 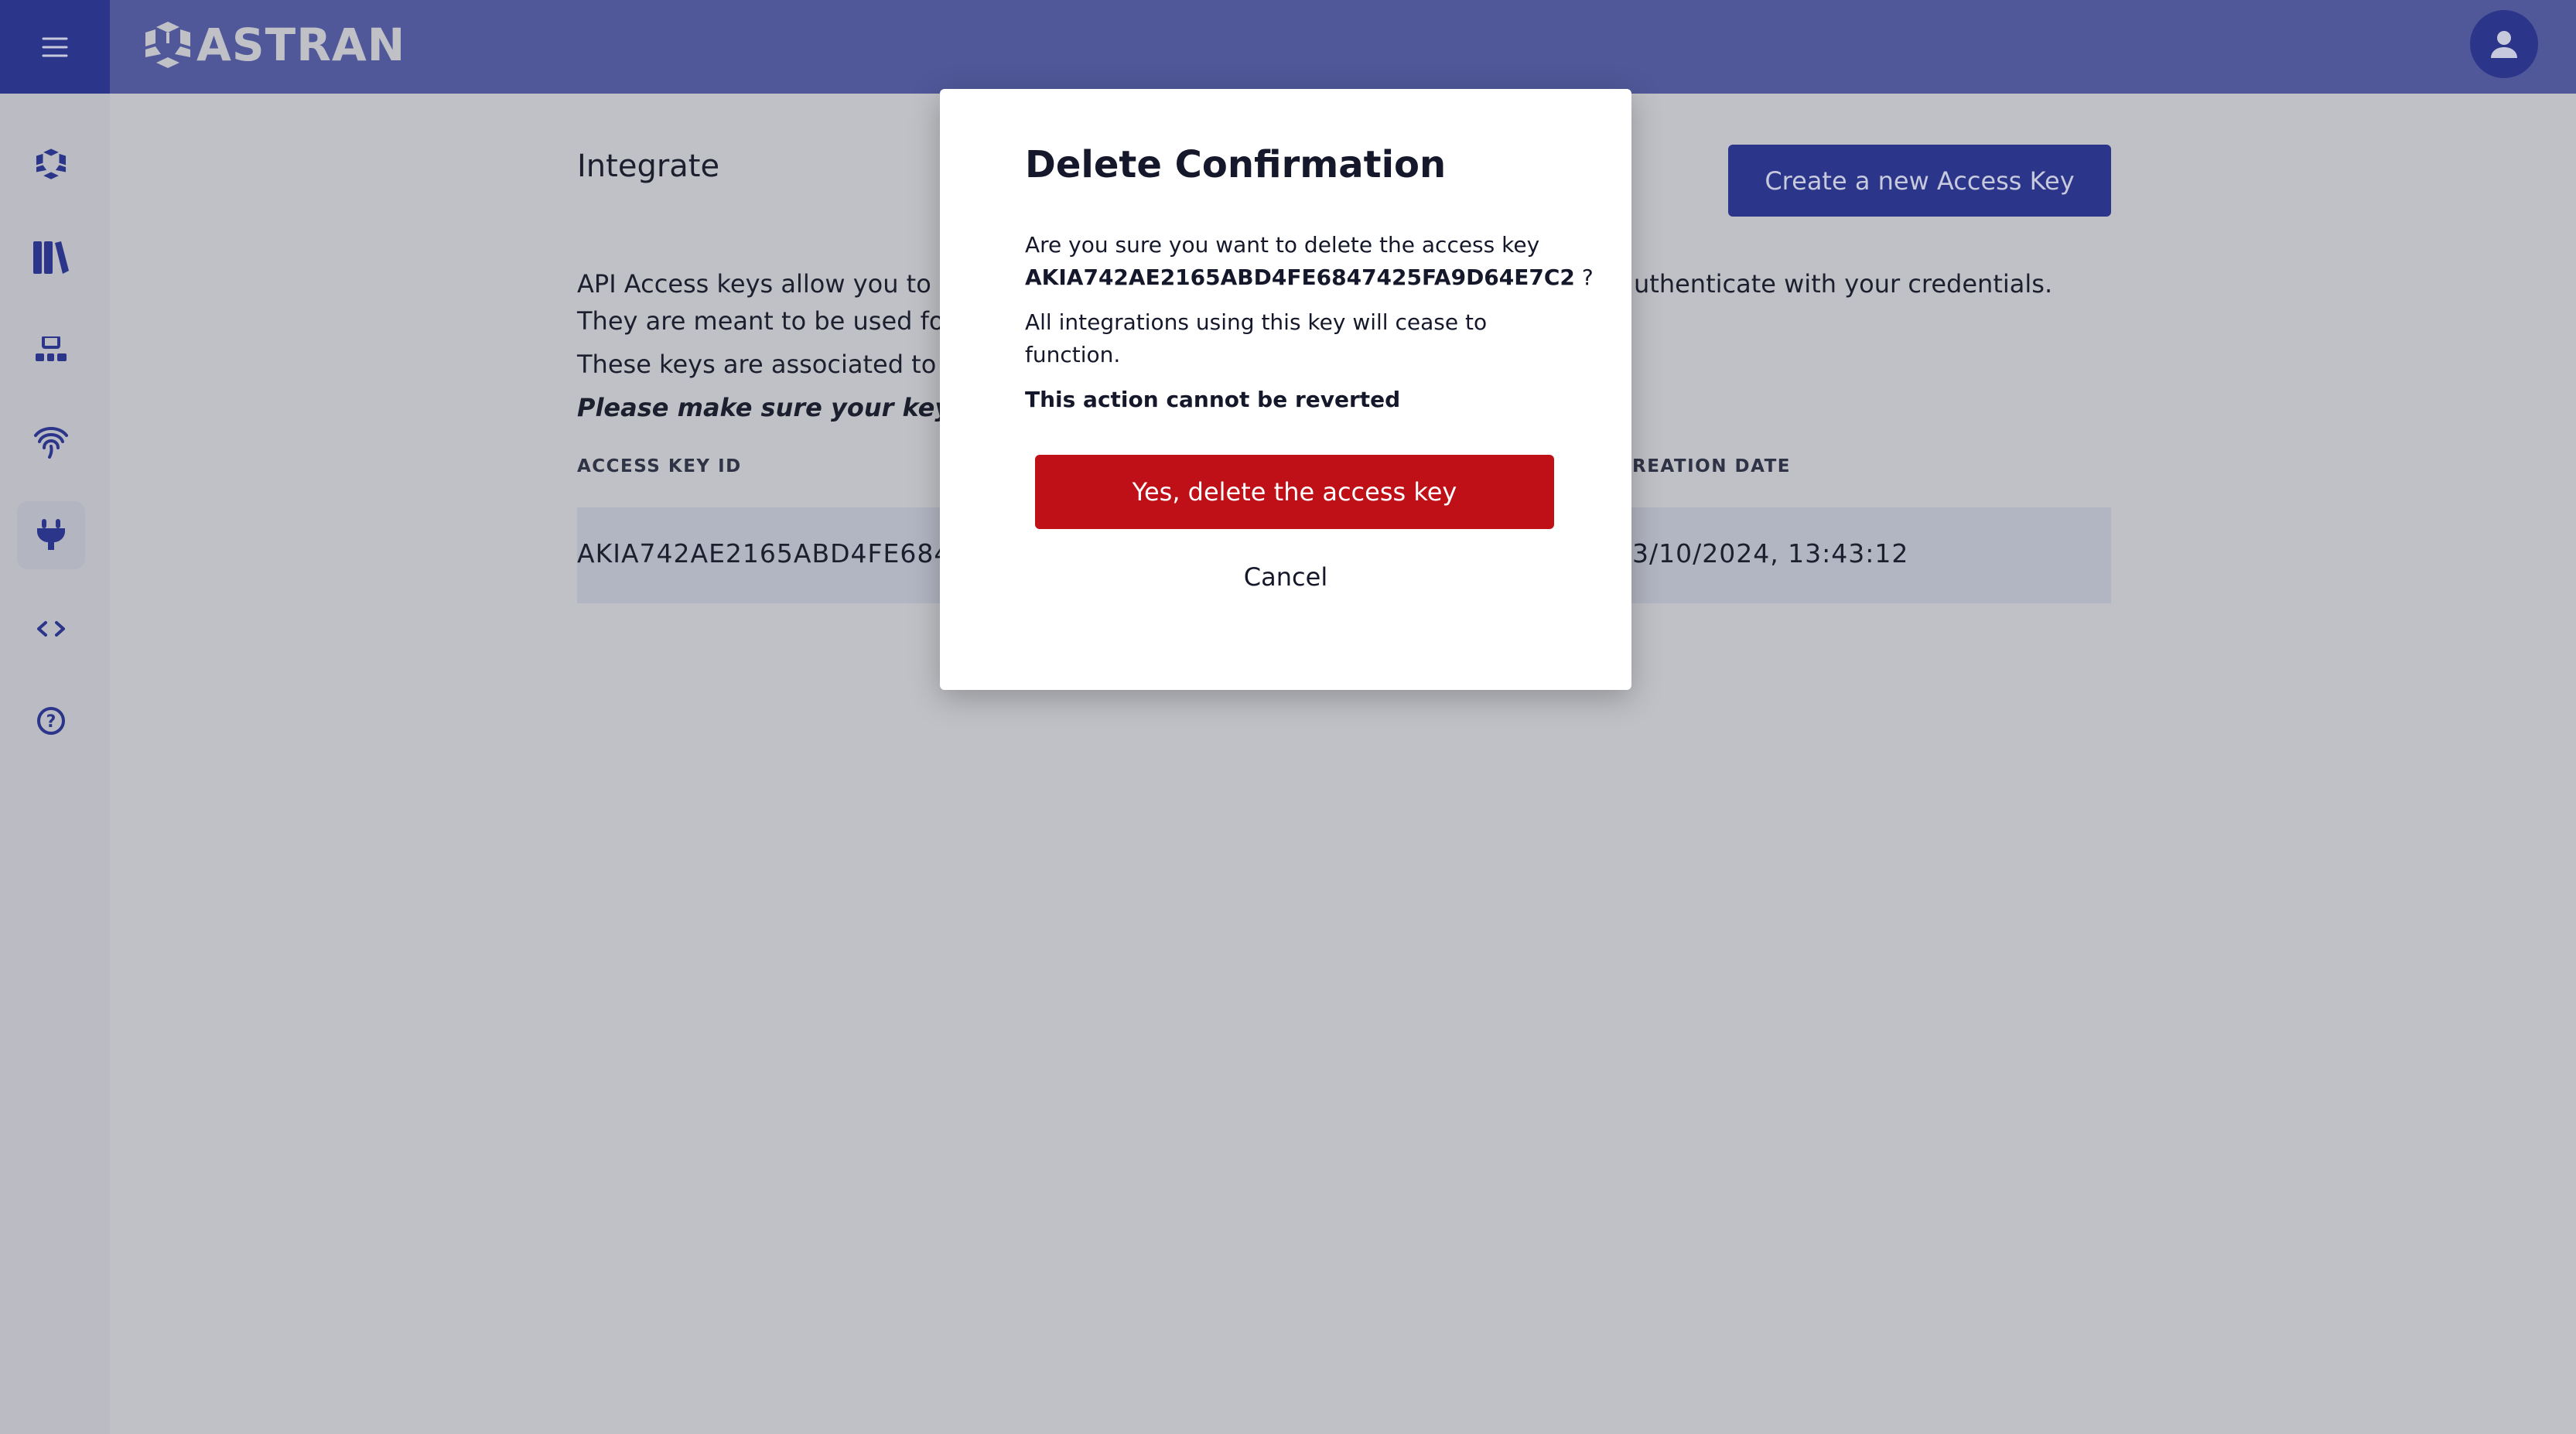 I want to click on user-avatar-button, so click(x=2504, y=44).